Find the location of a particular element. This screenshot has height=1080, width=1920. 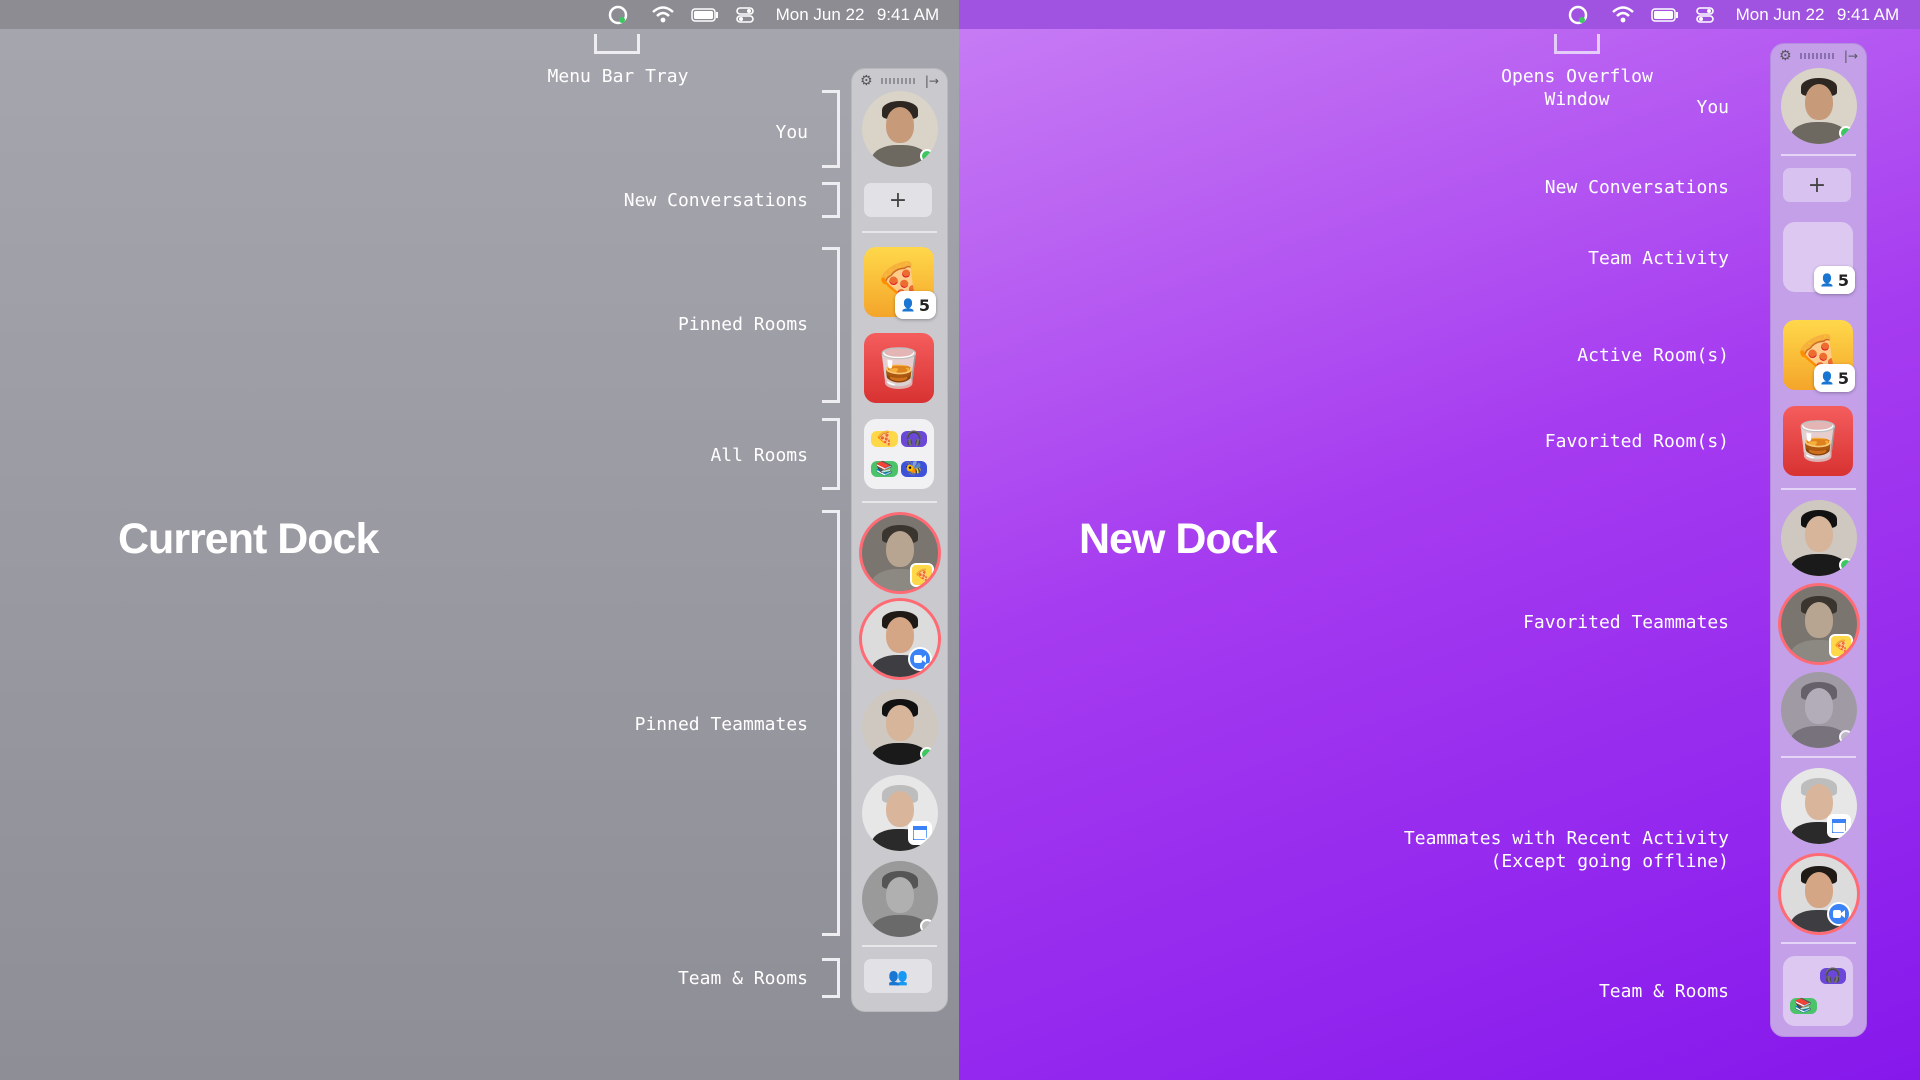

label-pinned-teammates: Pinned Teammates is located at coordinates (721, 724).